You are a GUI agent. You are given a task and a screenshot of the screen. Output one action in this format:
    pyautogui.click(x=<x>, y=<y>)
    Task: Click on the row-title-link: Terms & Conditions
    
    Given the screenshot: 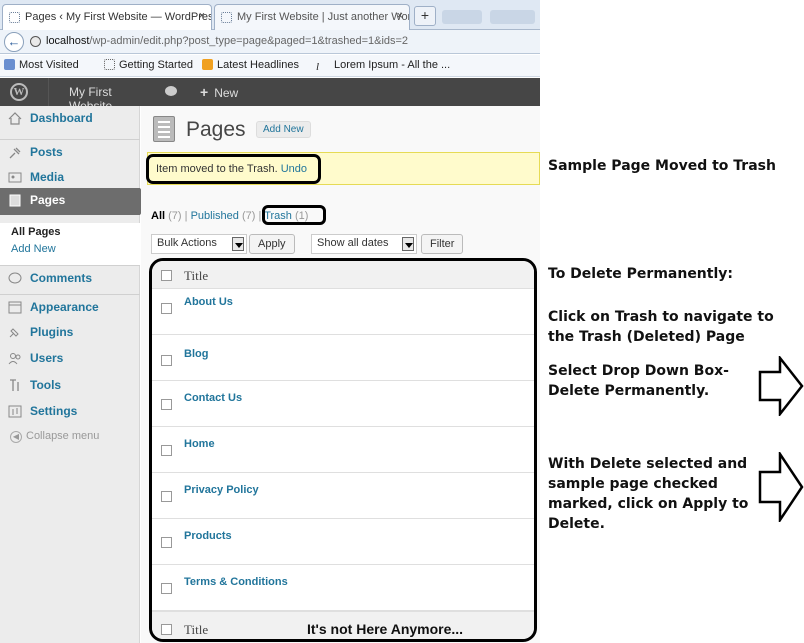 What is the action you would take?
    pyautogui.click(x=236, y=582)
    